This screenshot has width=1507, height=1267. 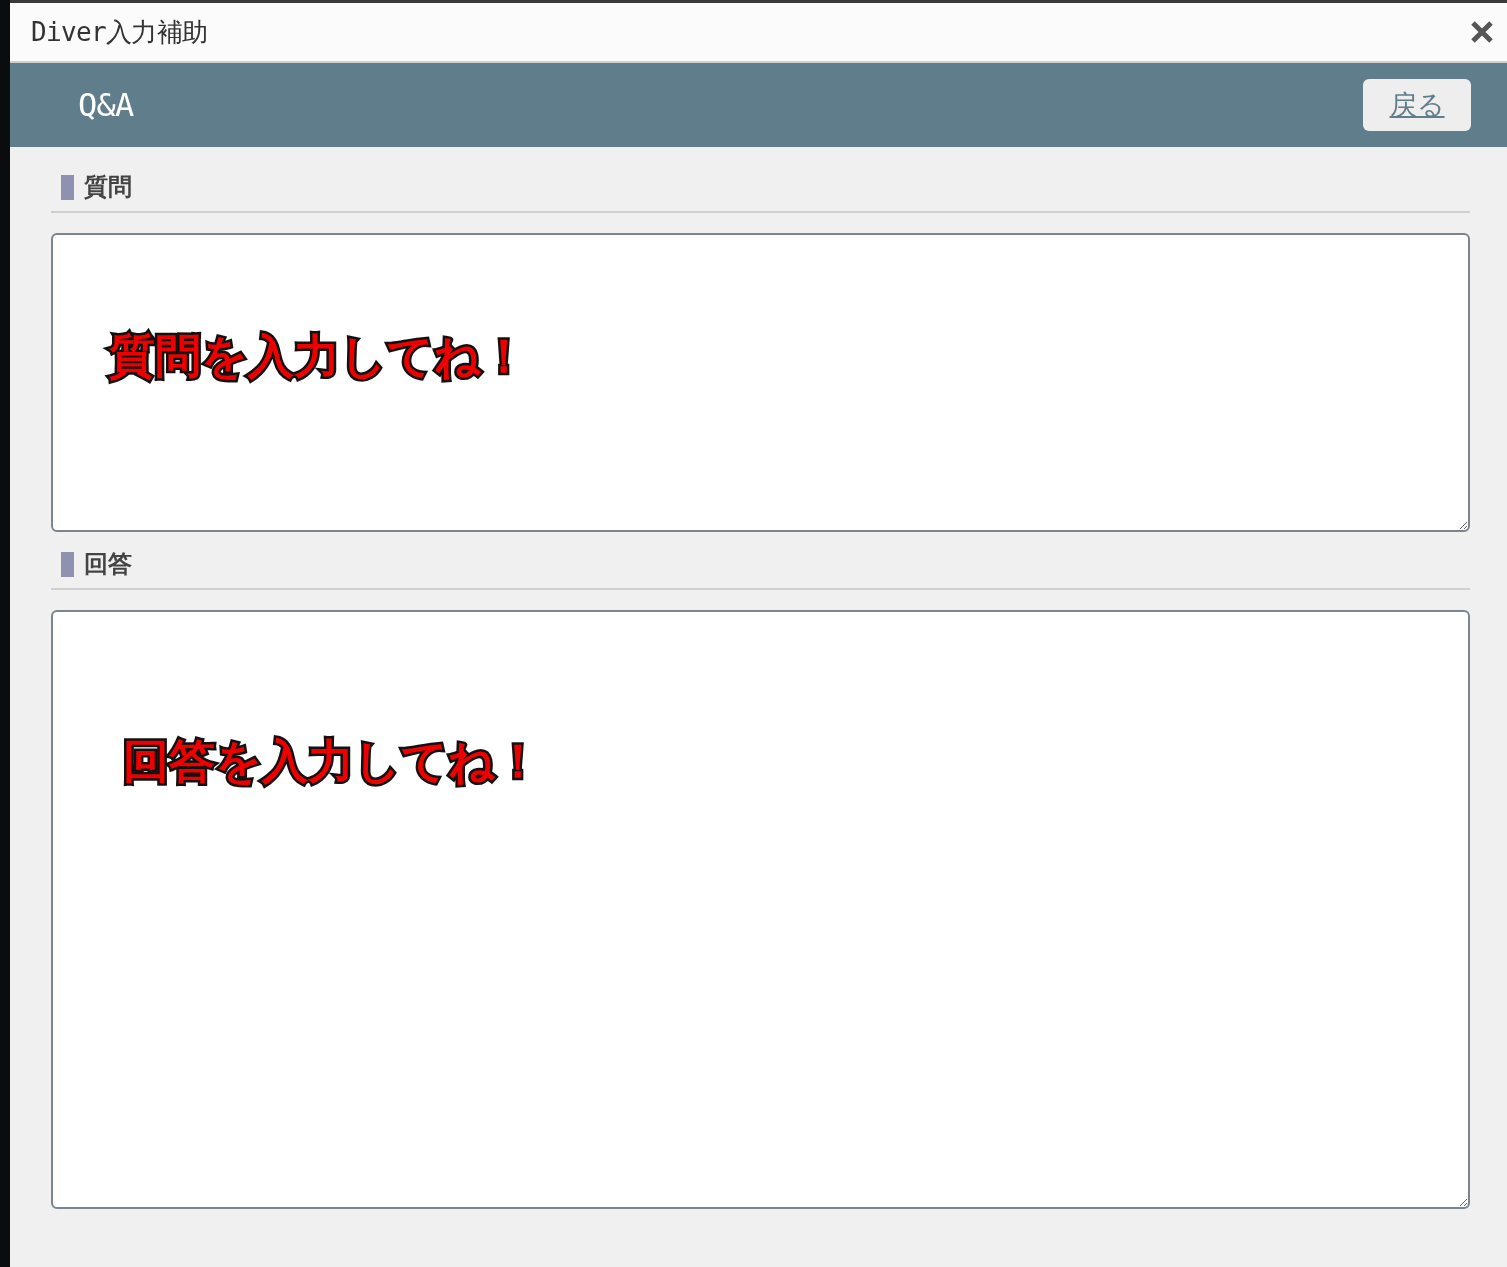 I want to click on window-title: Diver入力補助, so click(x=119, y=32).